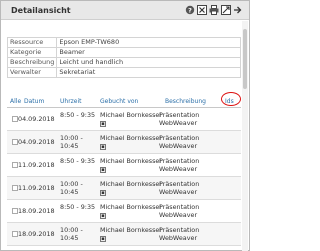 The image size is (320, 251). What do you see at coordinates (32, 62) in the screenshot?
I see `detail-label: Beschreibung` at bounding box center [32, 62].